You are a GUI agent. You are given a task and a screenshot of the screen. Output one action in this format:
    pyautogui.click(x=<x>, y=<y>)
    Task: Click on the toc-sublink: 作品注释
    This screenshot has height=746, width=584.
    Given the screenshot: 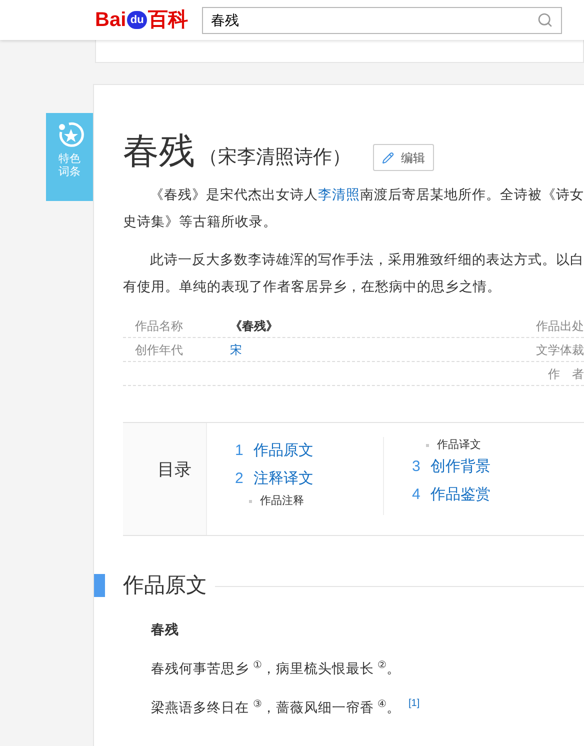 What is the action you would take?
    pyautogui.click(x=309, y=501)
    